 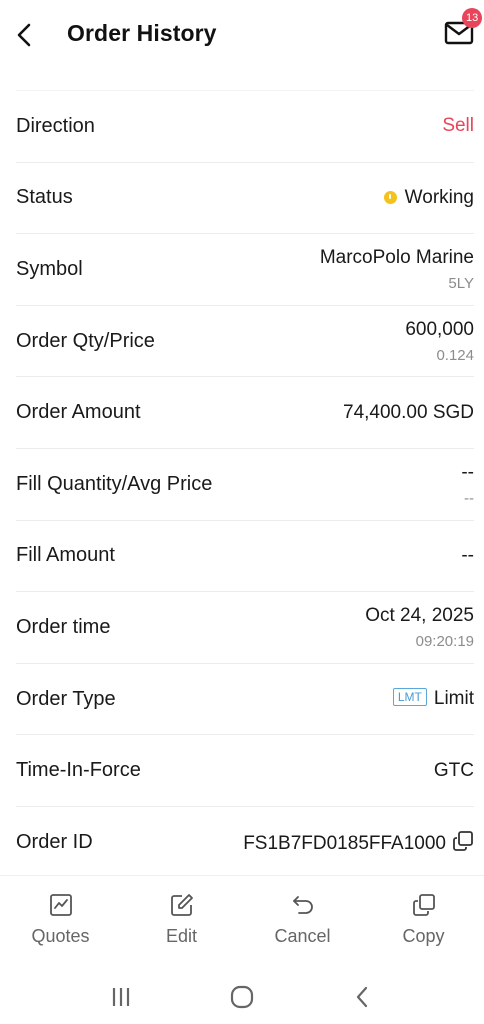 I want to click on row-value: Working, so click(x=428, y=197).